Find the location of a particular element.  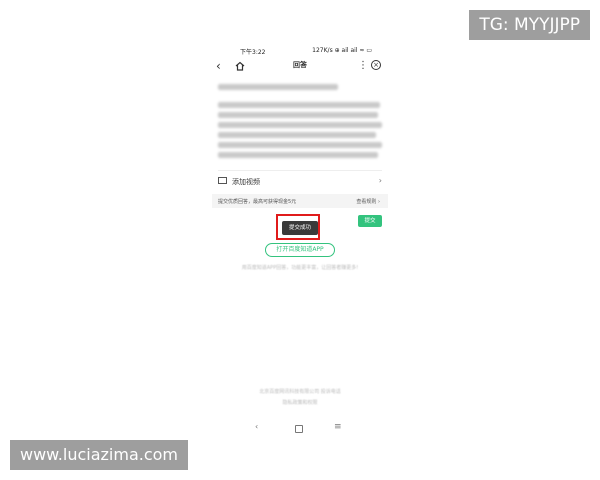

view-rules-link: 查看规则 › is located at coordinates (368, 201).